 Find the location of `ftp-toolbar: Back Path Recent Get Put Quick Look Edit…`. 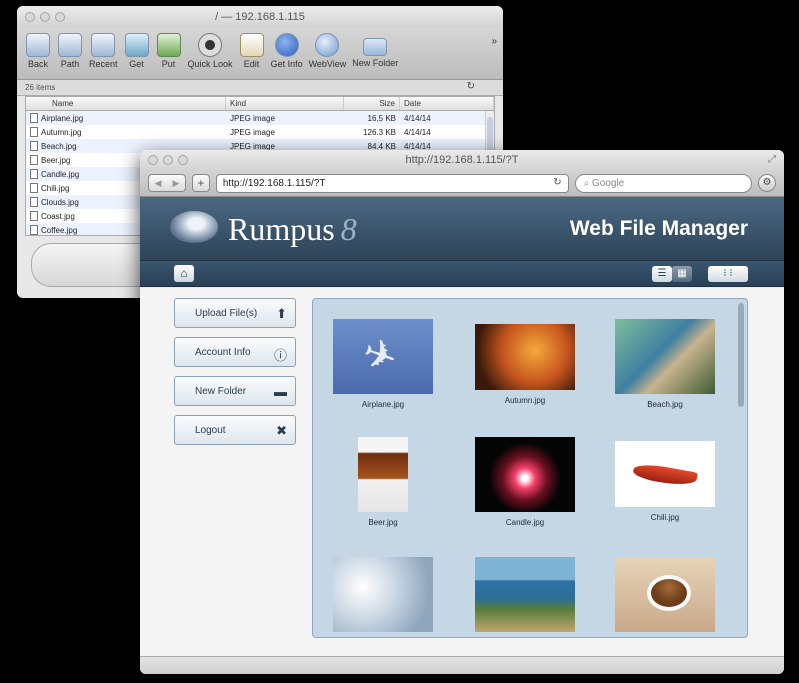

ftp-toolbar: Back Path Recent Get Put Quick Look Edit… is located at coordinates (260, 54).